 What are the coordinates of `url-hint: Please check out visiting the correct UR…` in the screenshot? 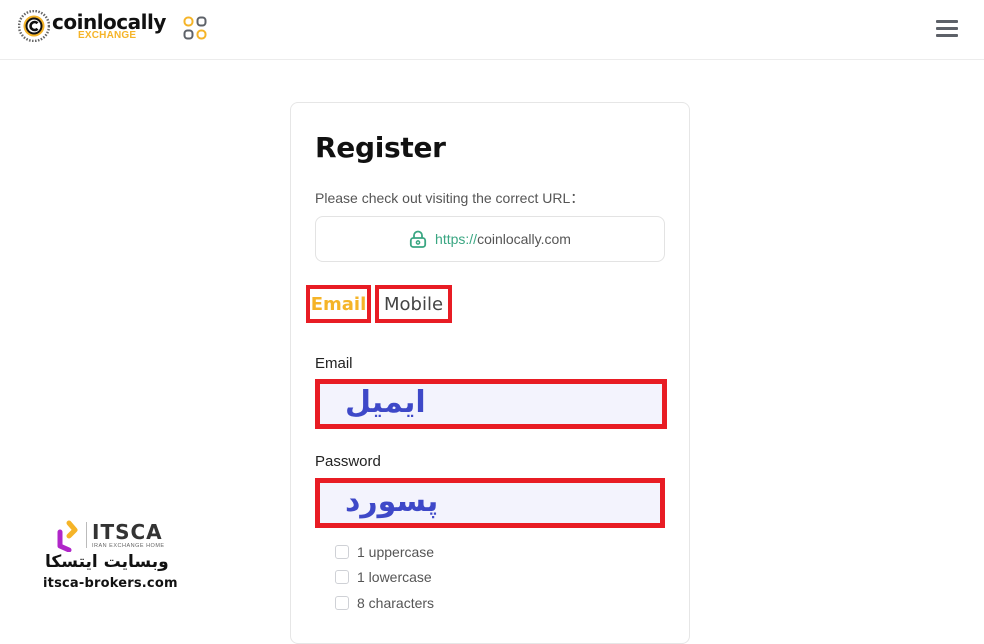 It's located at (450, 198).